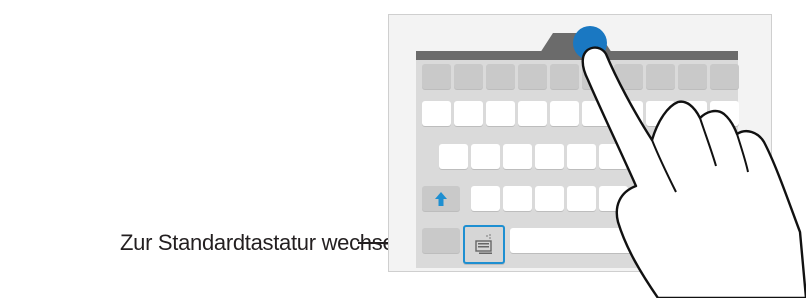 The image size is (806, 298). I want to click on keyboard-switch-icon, so click(483, 243).